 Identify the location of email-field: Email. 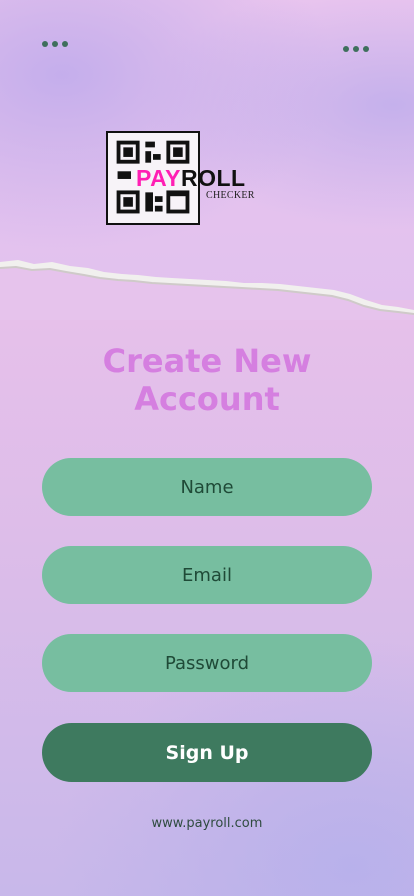
(207, 575).